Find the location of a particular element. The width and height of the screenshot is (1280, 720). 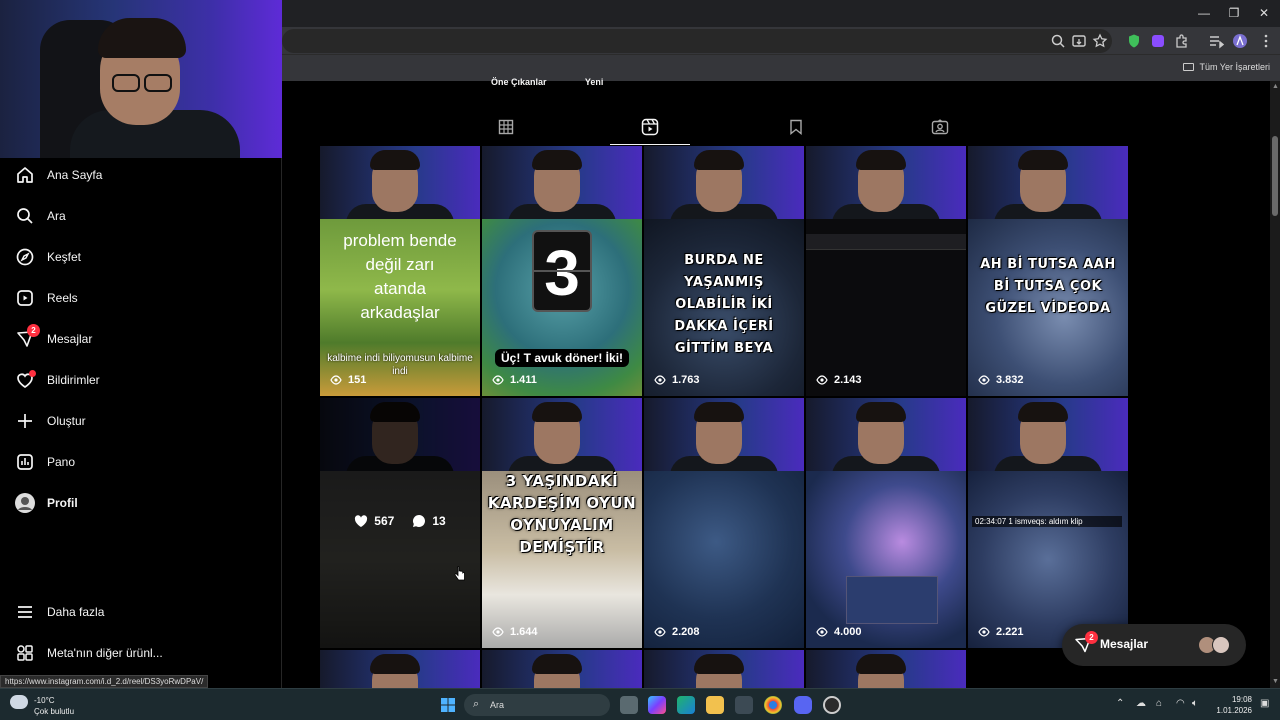

wifi-icon: ◠ is located at coordinates (1180, 703).